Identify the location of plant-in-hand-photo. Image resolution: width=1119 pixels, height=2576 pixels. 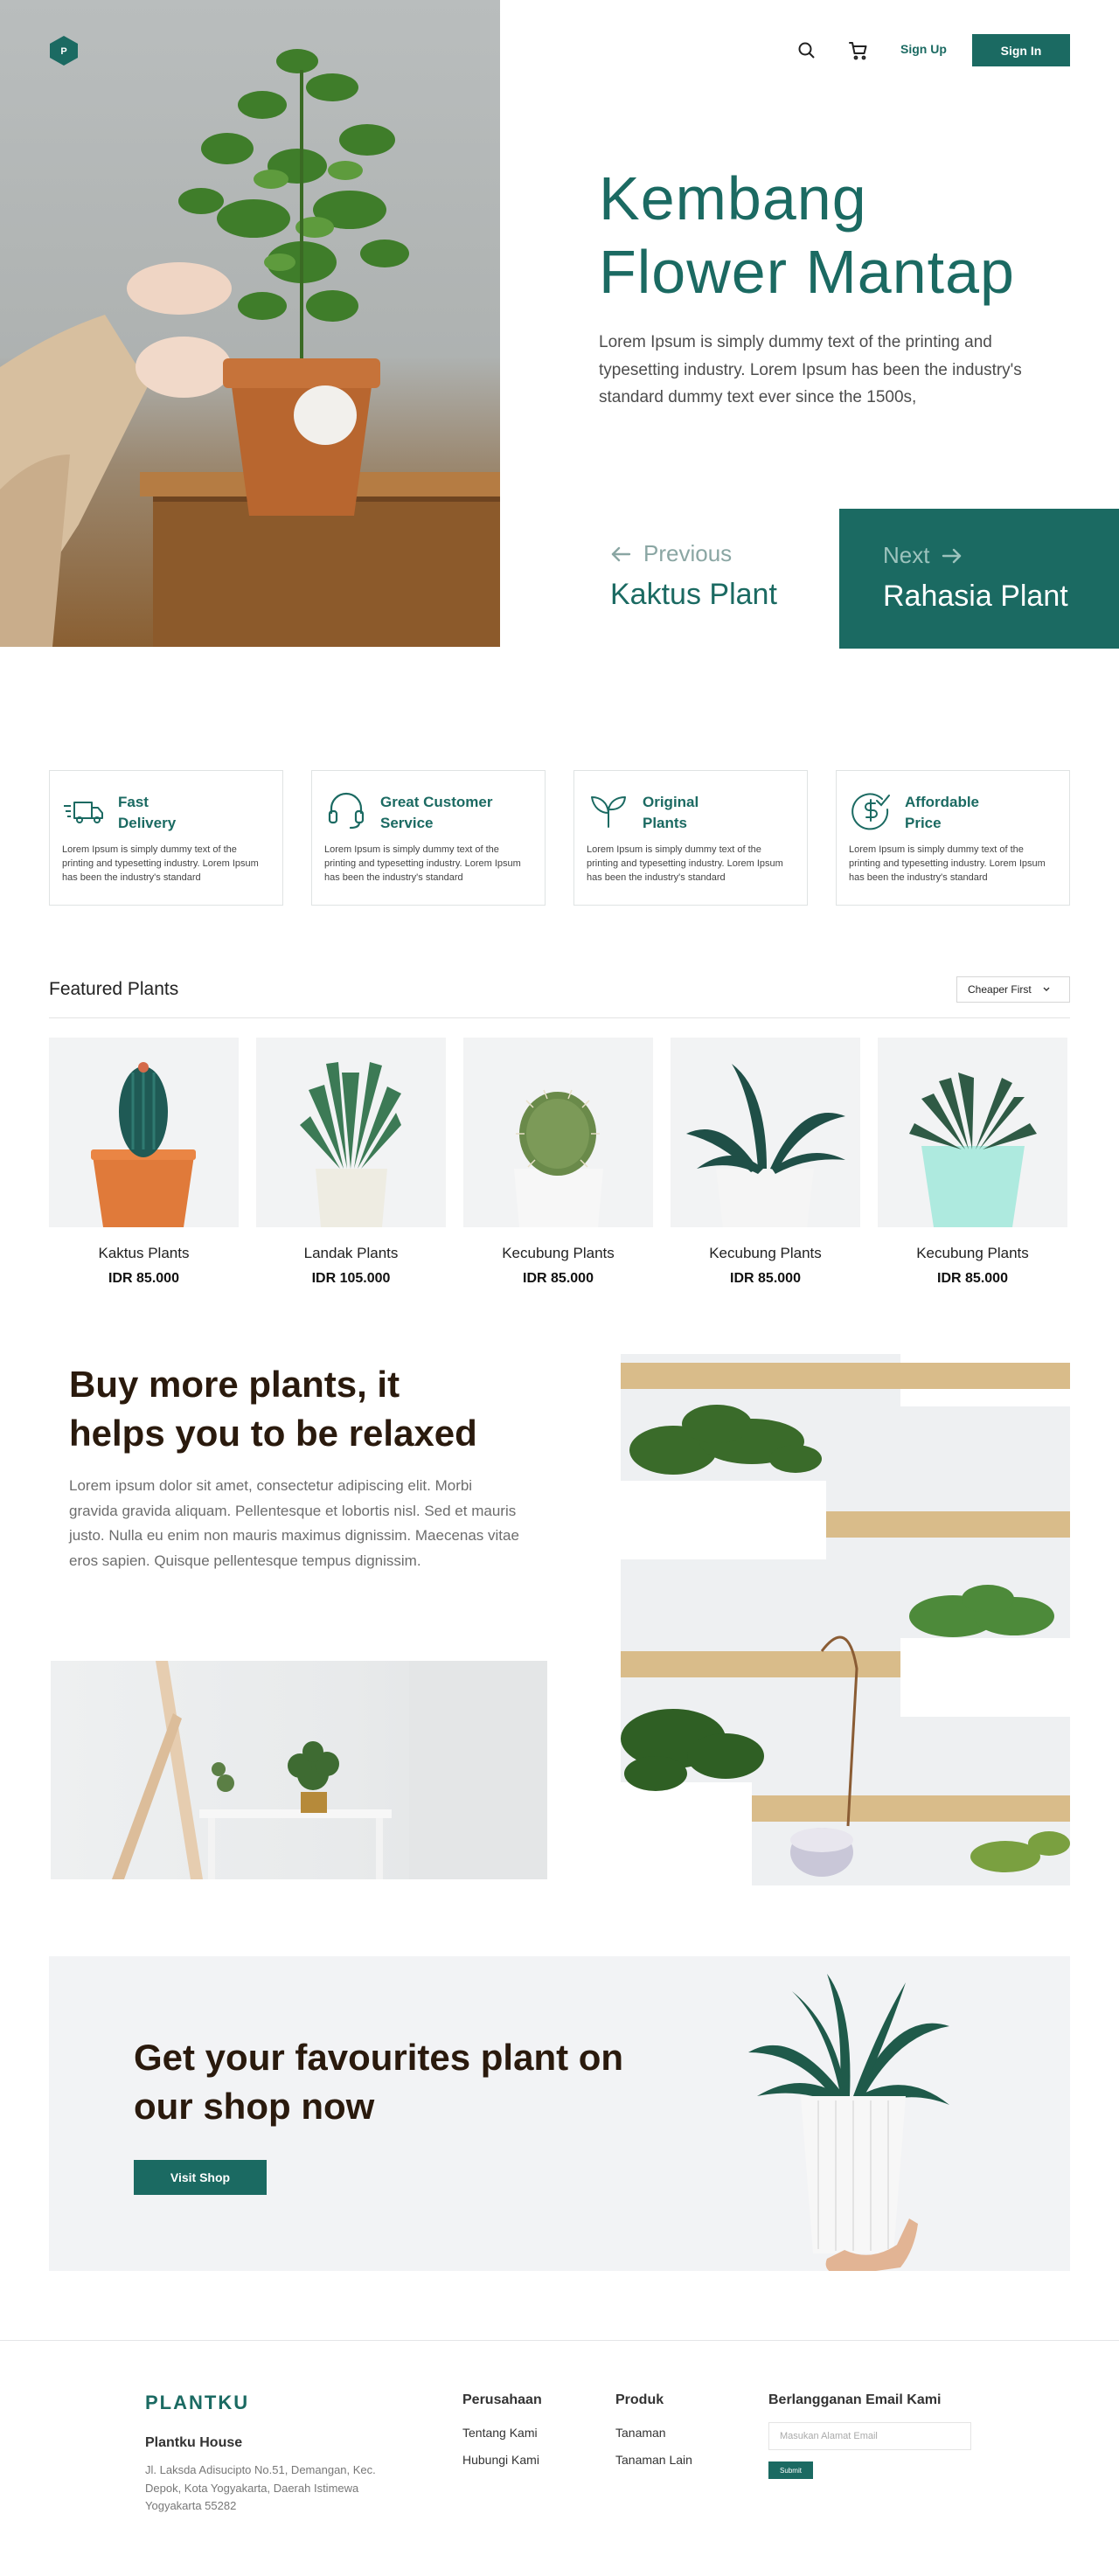
(848, 2122).